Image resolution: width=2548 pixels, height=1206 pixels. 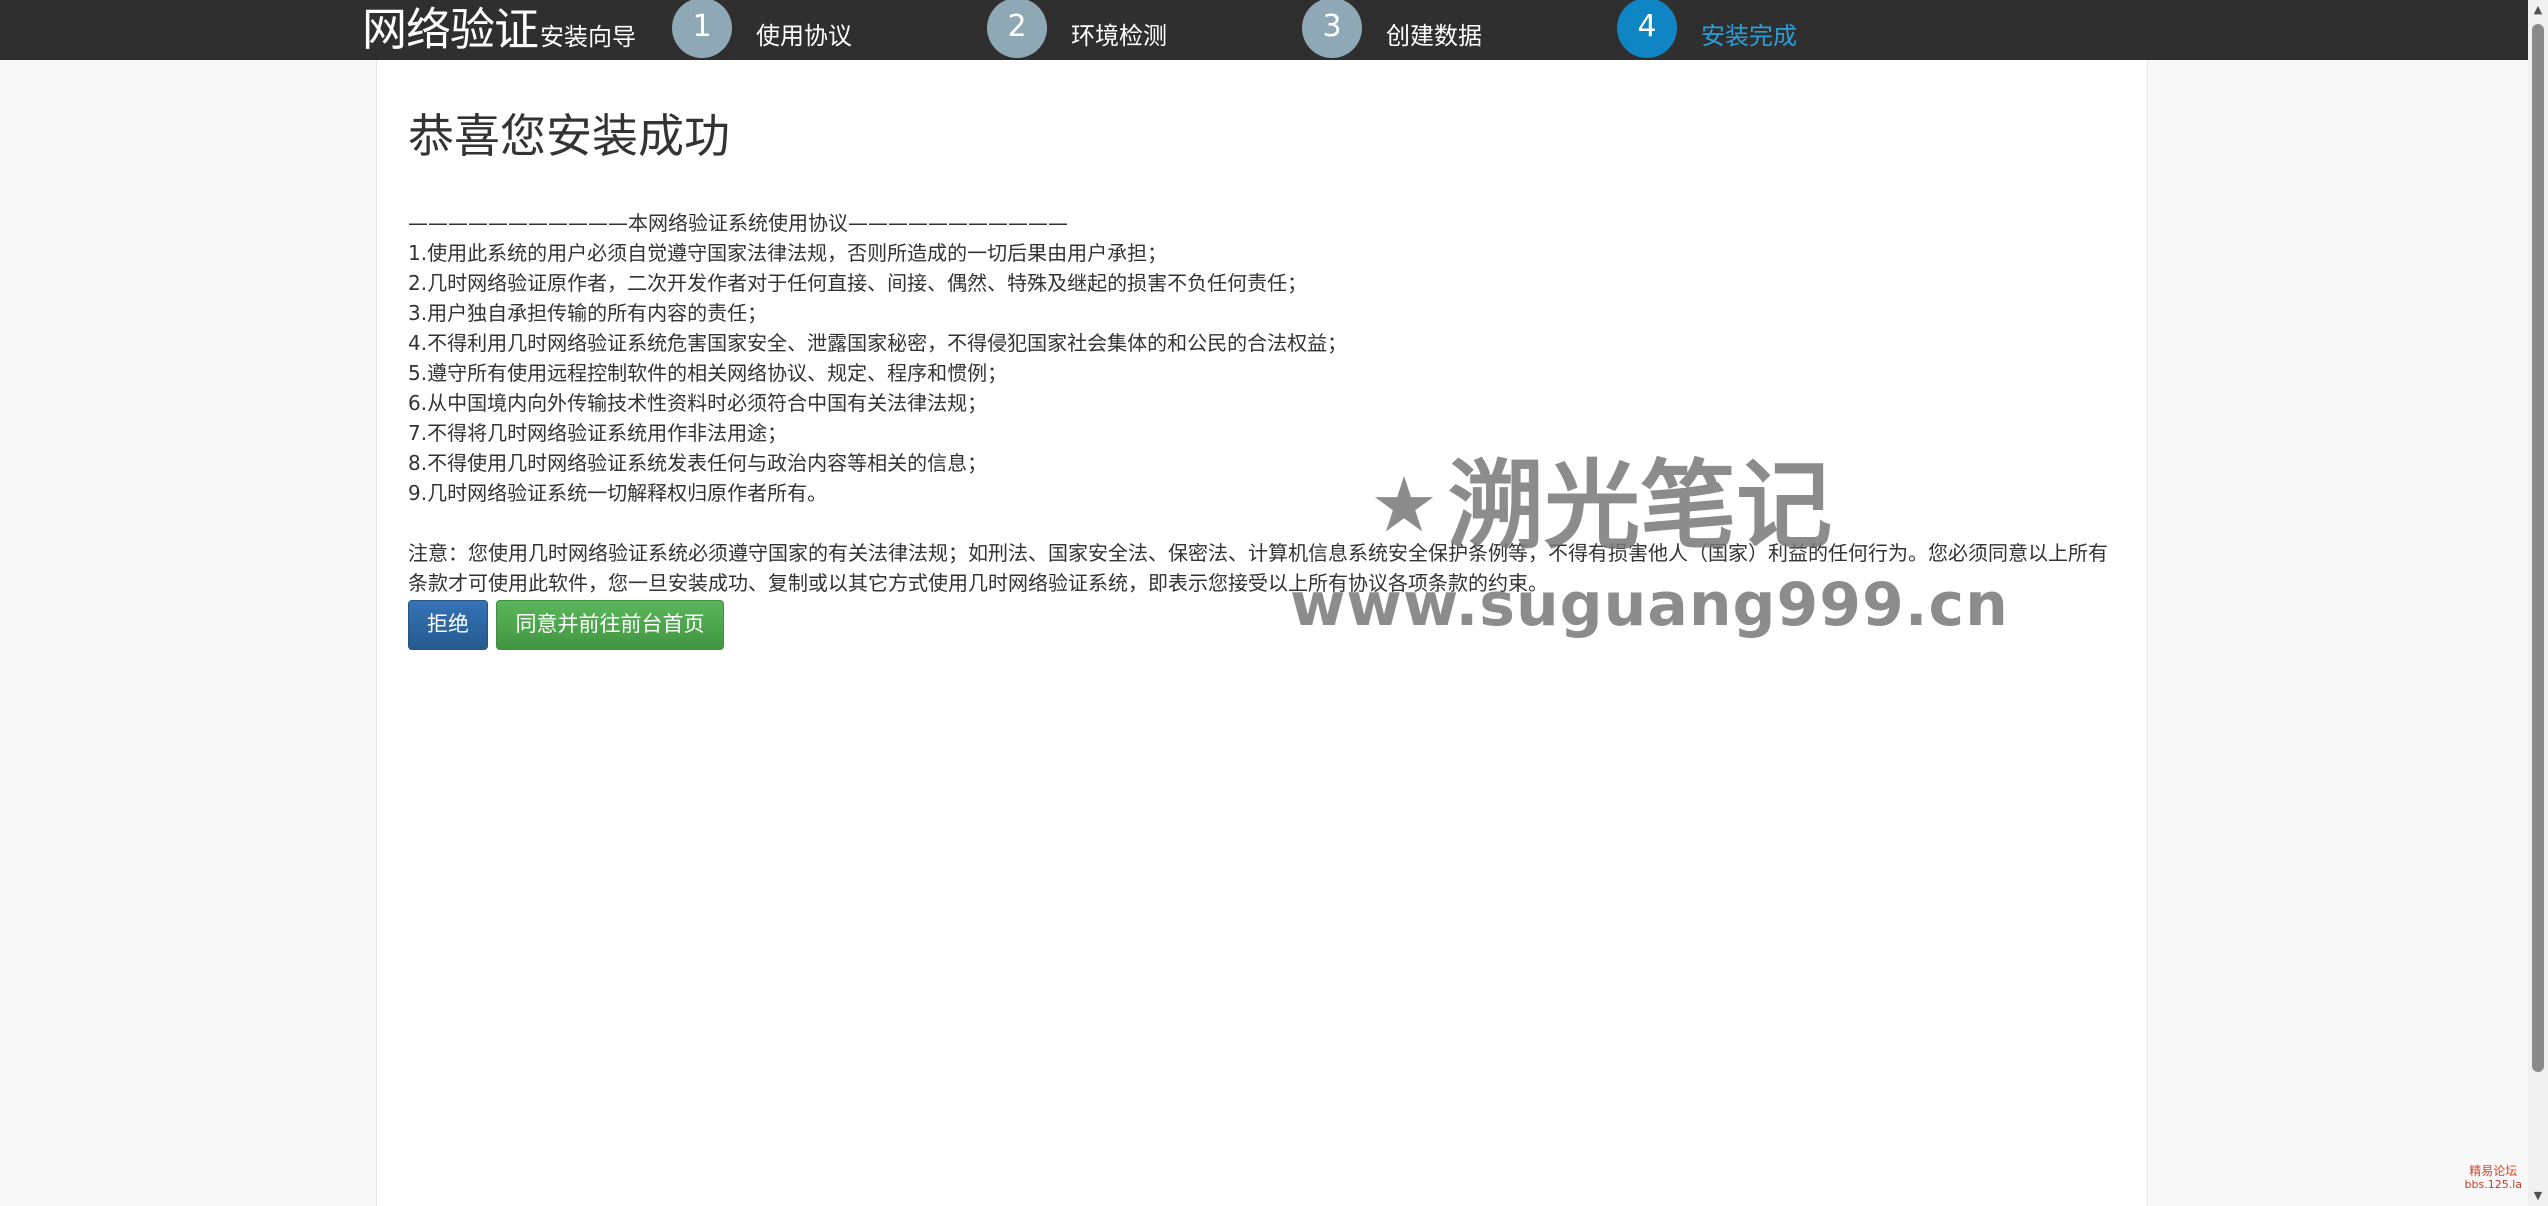 I want to click on agreement-item: 7.不得将几时网络验证系统用作非法用途；, so click(x=598, y=433).